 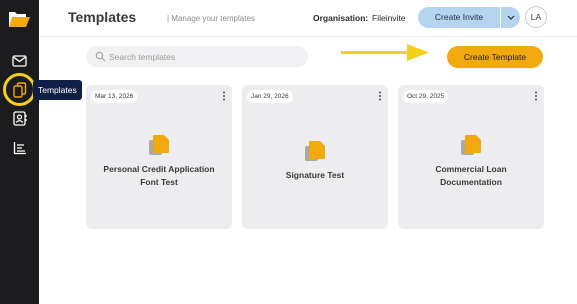 What do you see at coordinates (495, 57) in the screenshot?
I see `create-template-button: Create Template` at bounding box center [495, 57].